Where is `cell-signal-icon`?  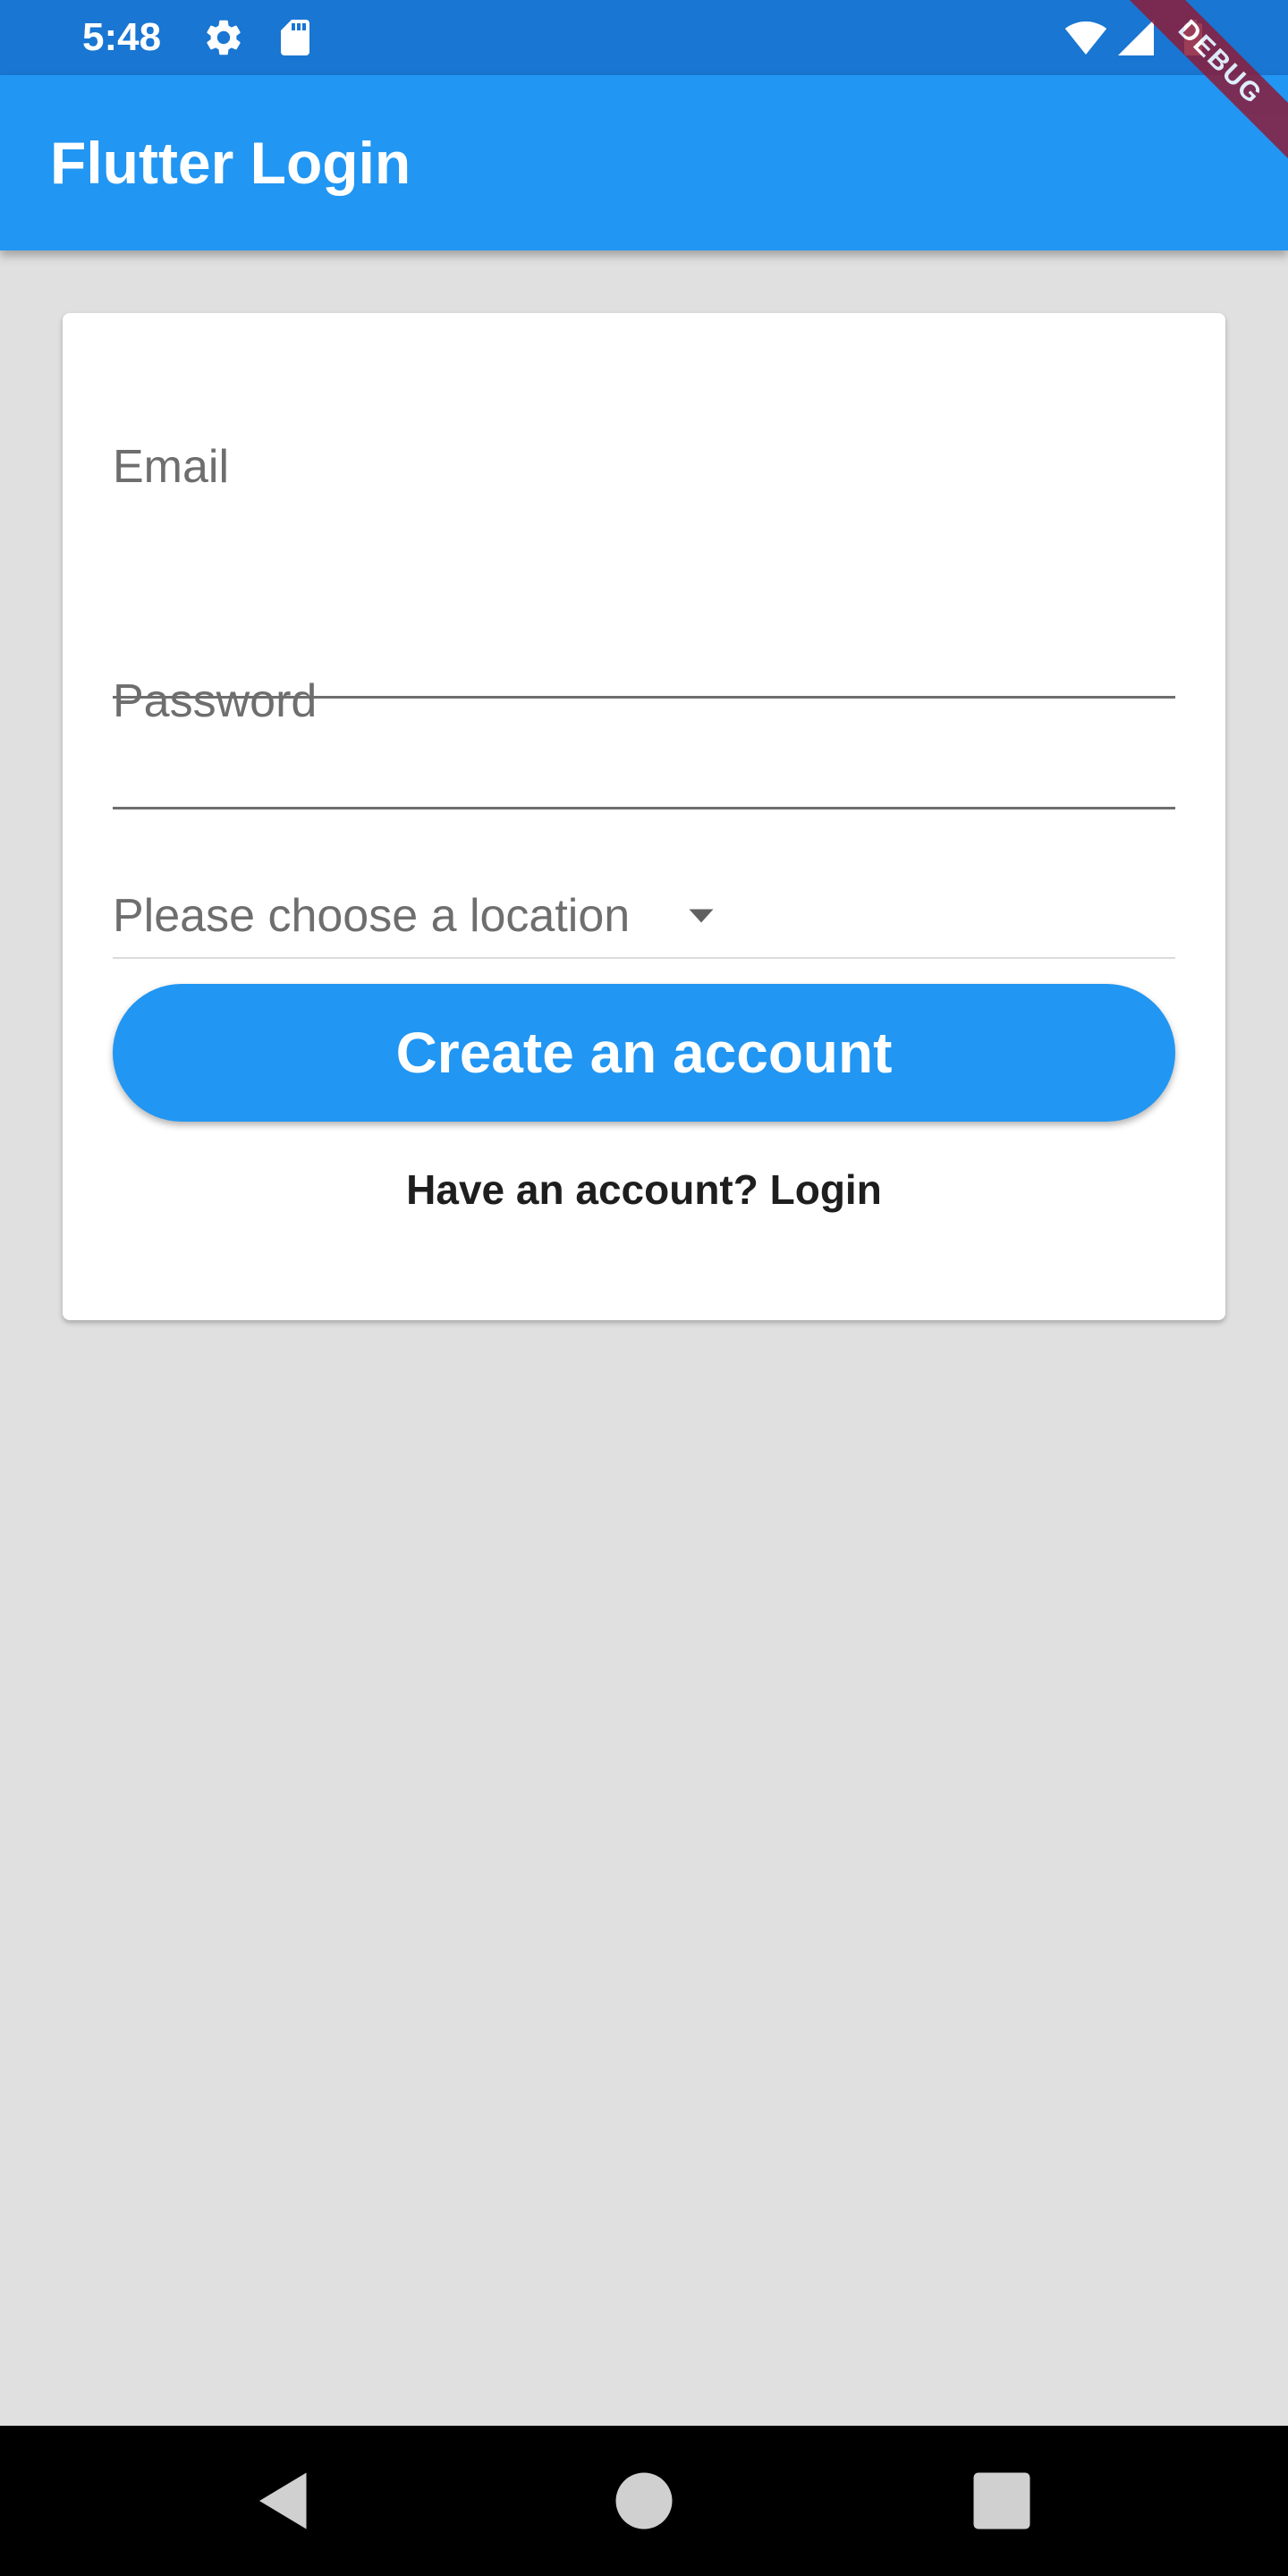
cell-signal-icon is located at coordinates (1136, 37).